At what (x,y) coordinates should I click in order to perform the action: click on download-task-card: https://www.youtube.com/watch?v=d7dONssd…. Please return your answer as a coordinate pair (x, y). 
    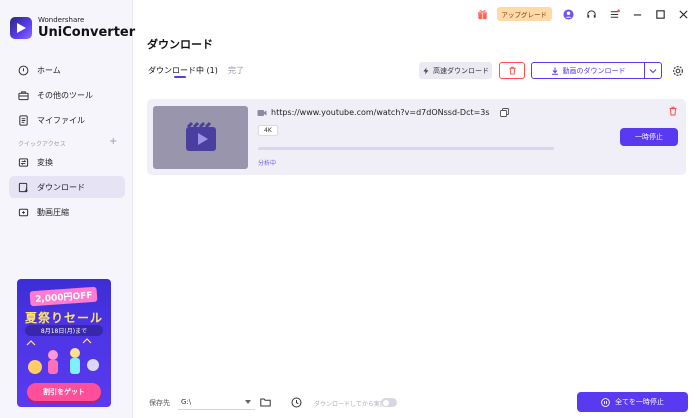
    Looking at the image, I should click on (416, 137).